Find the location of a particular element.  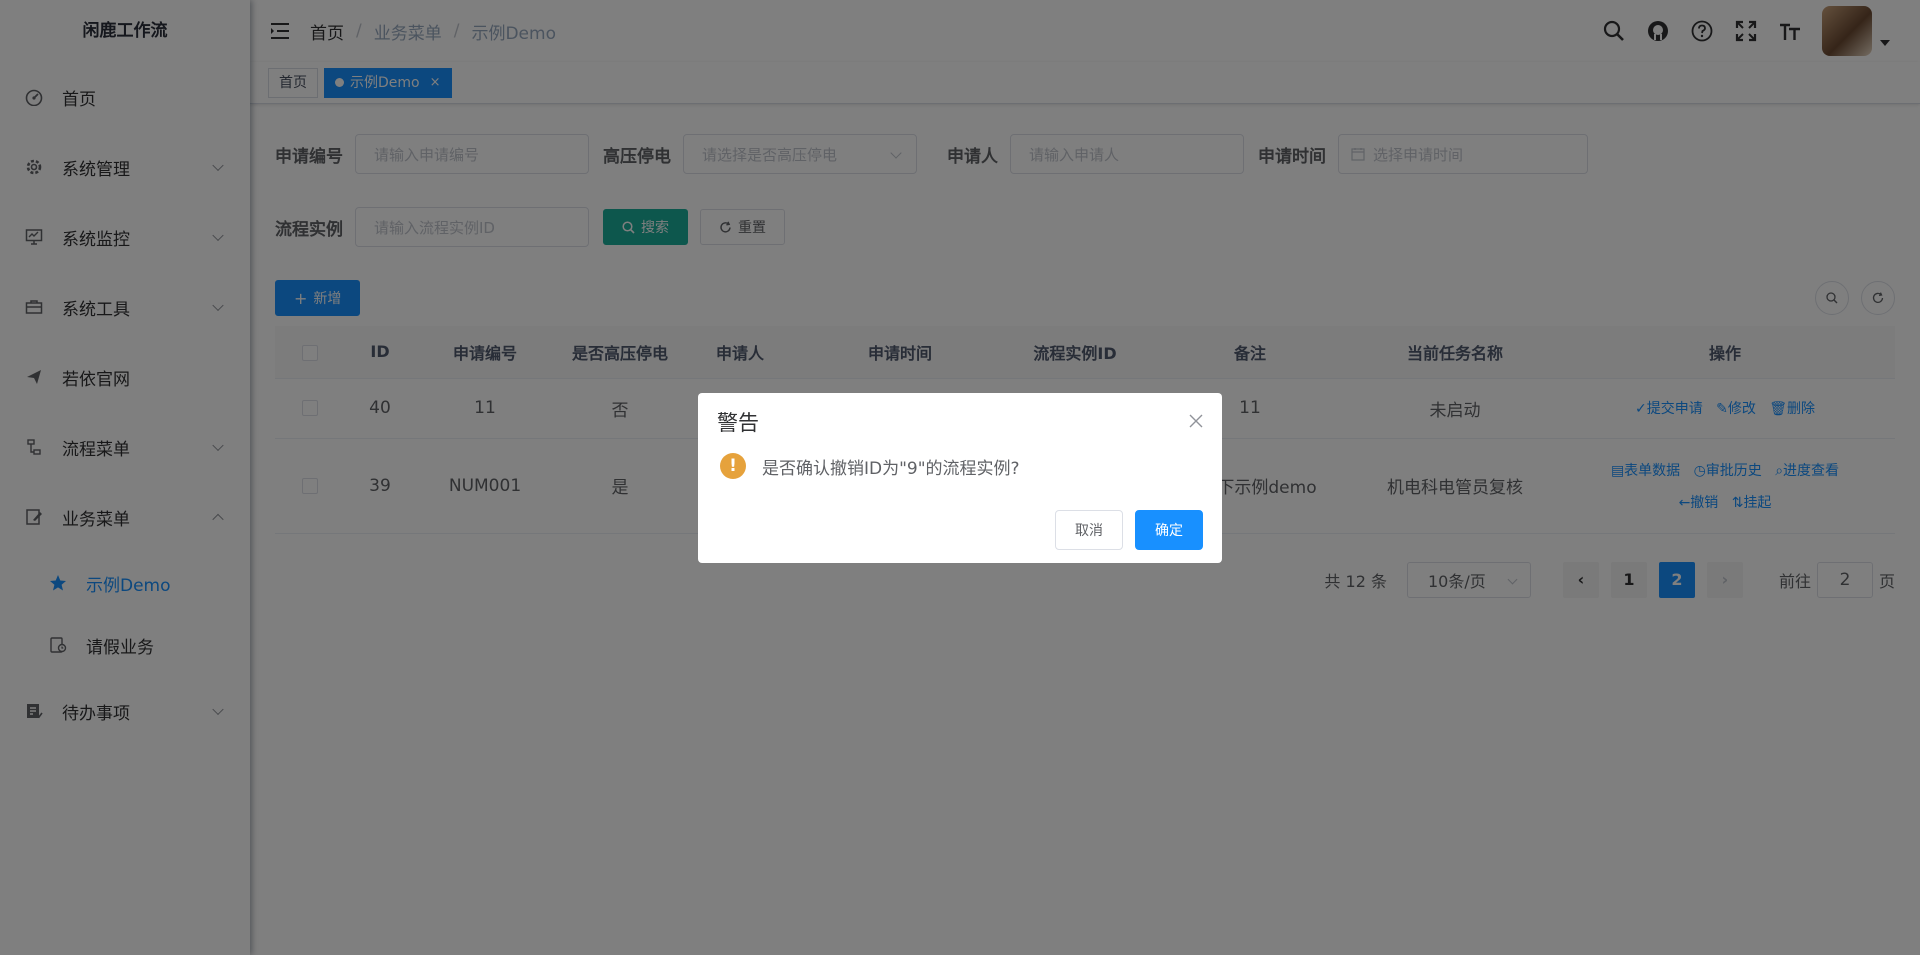

warning-icon: ! is located at coordinates (733, 466).